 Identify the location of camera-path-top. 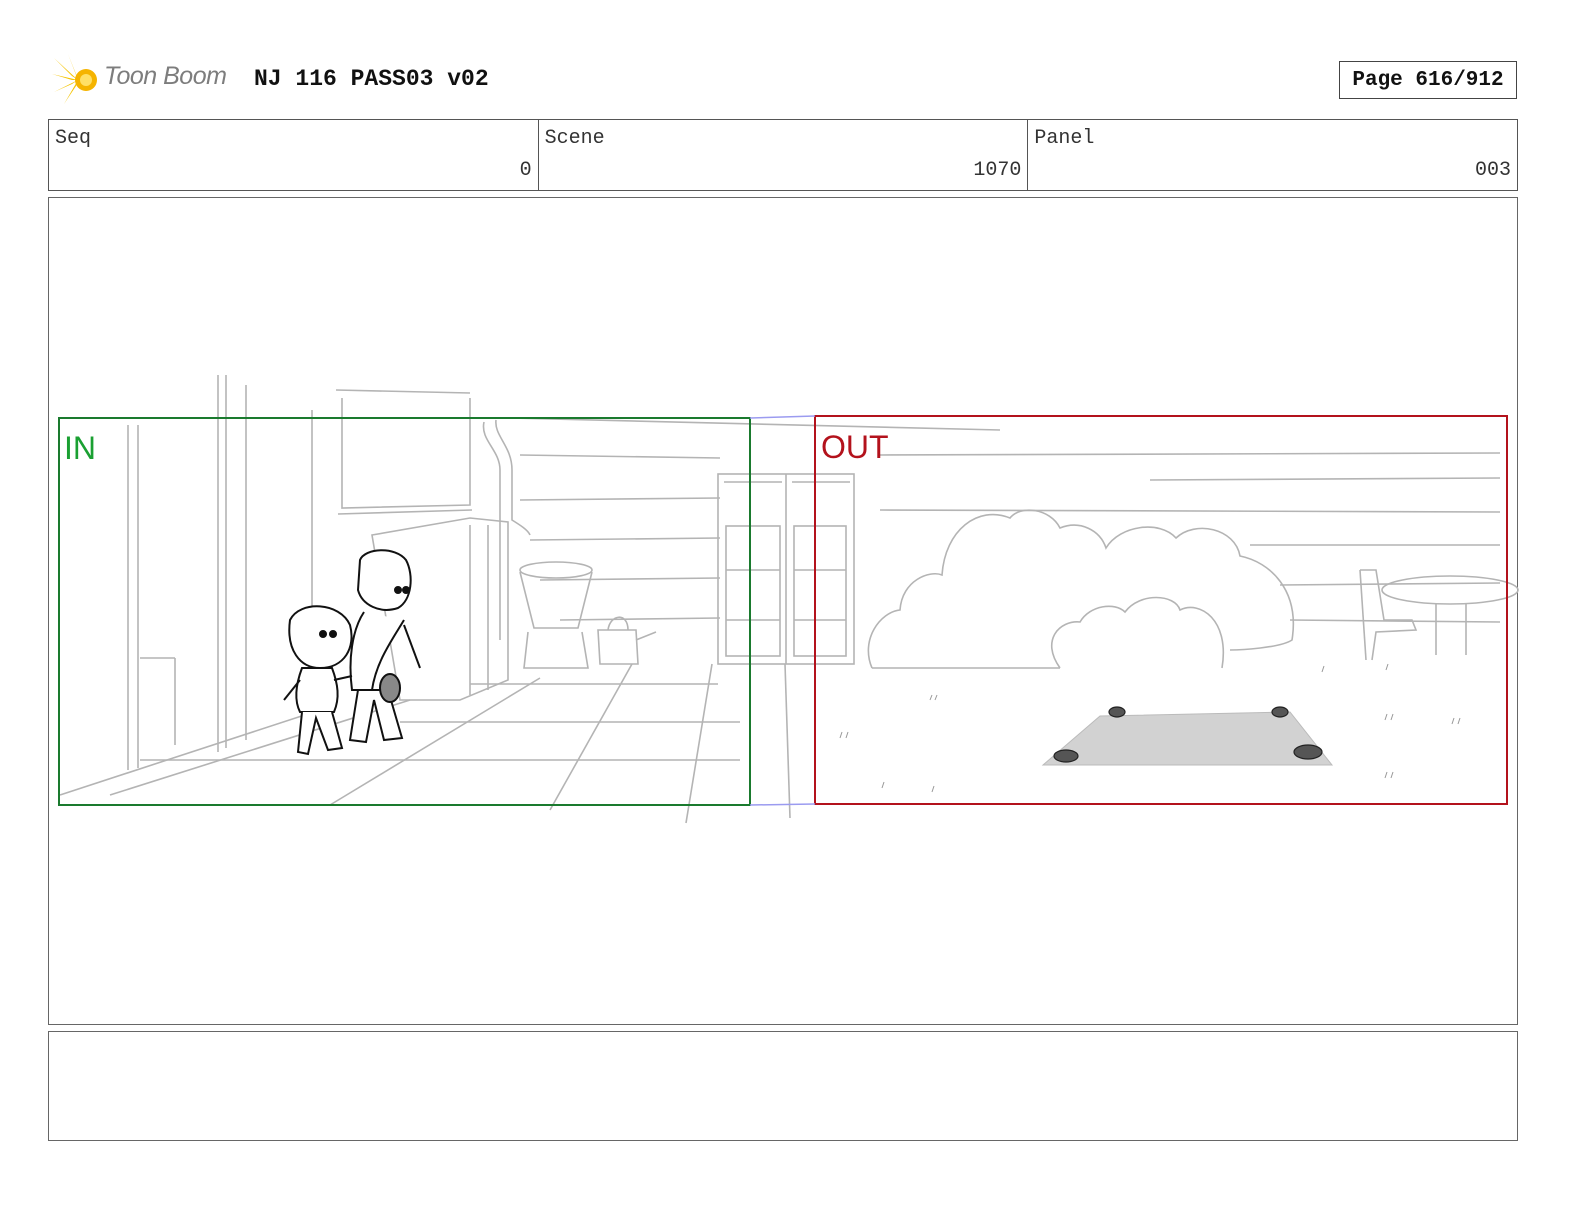
(782, 417).